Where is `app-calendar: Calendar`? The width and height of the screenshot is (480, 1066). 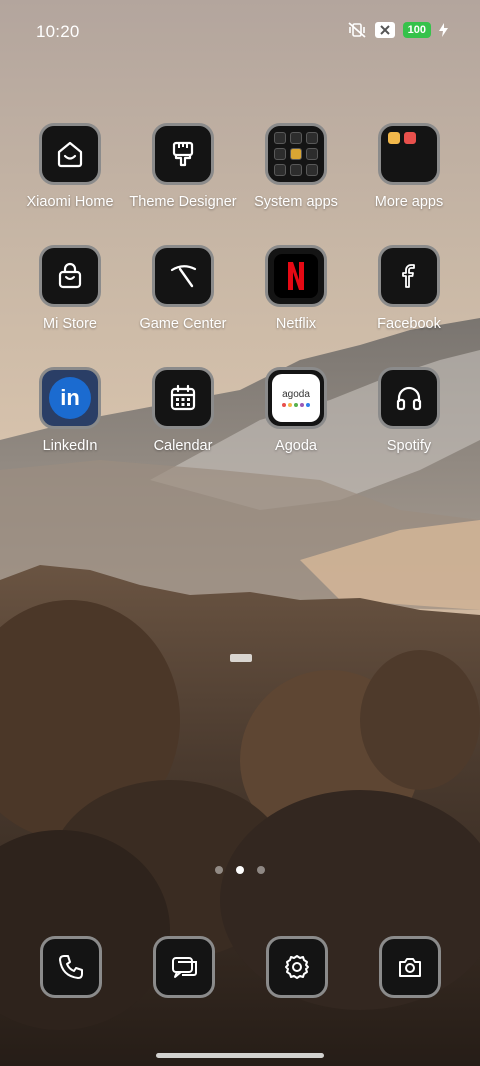
app-calendar: Calendar is located at coordinates (183, 410).